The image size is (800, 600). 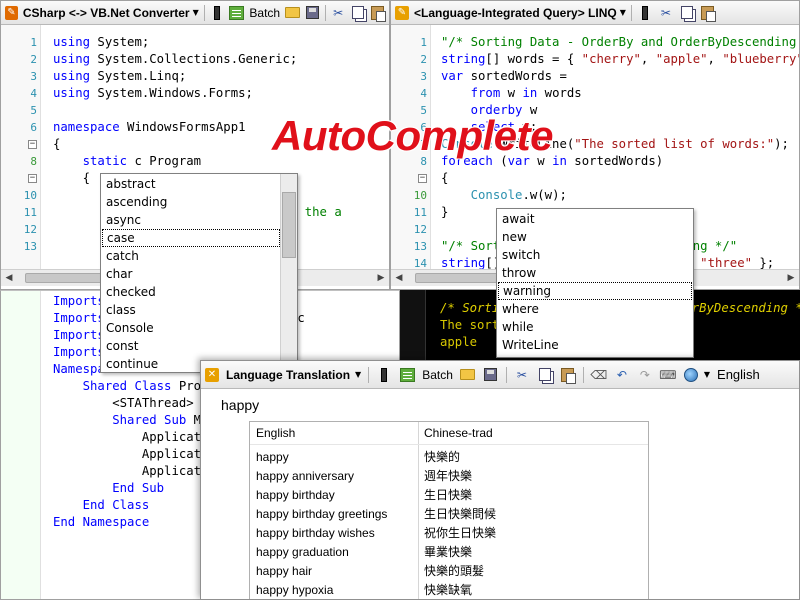 I want to click on autocomplete-scrollbar, so click(x=288, y=273).